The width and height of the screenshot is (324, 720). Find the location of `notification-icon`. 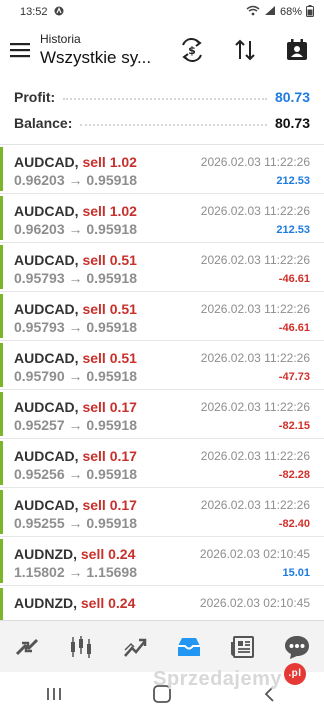

notification-icon is located at coordinates (59, 12).